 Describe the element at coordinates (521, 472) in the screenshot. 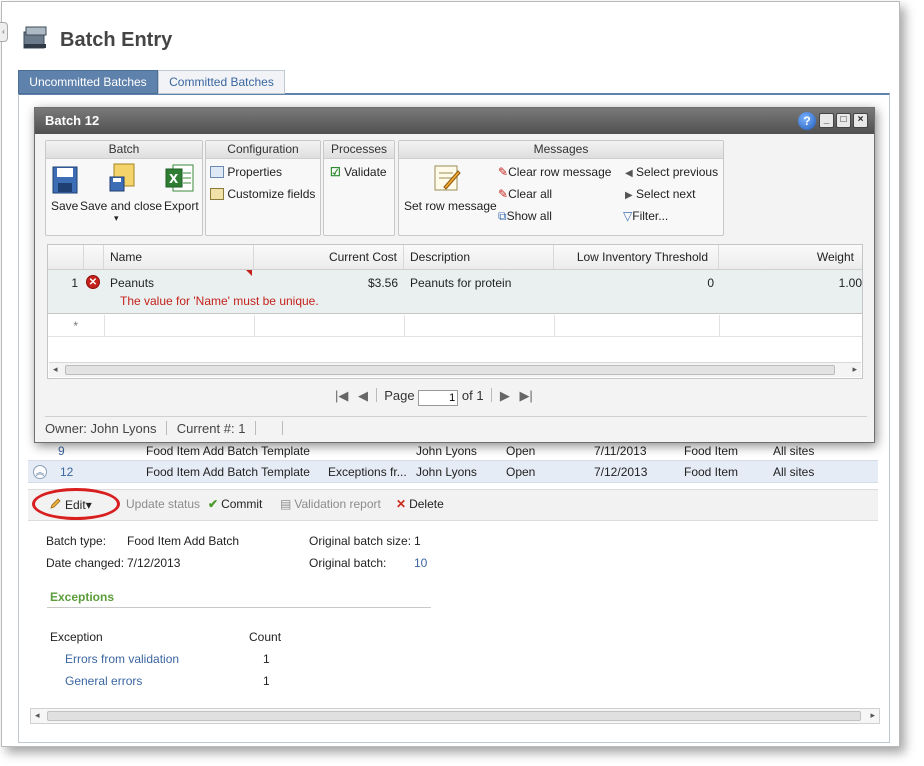

I see `batch-status: Open` at that location.